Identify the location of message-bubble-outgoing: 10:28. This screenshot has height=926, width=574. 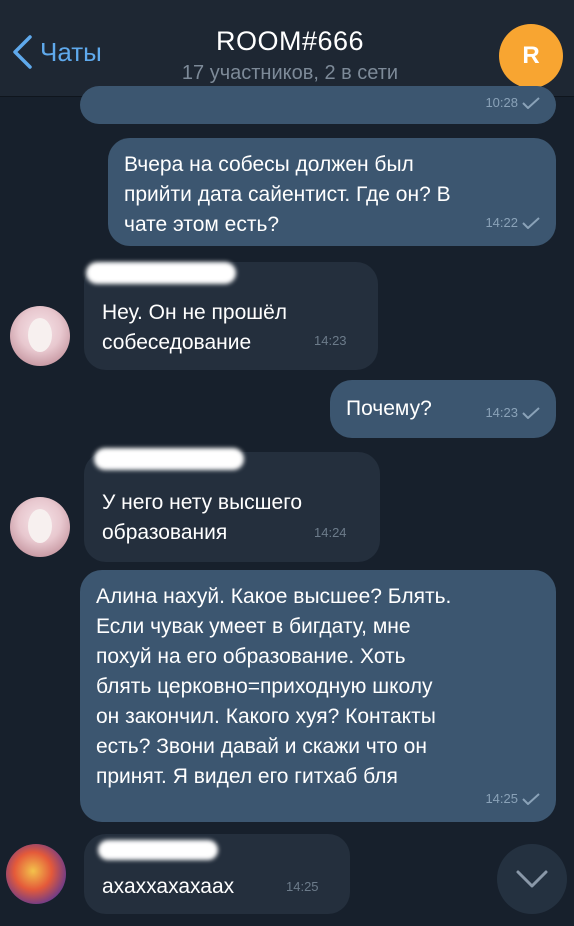
(318, 105).